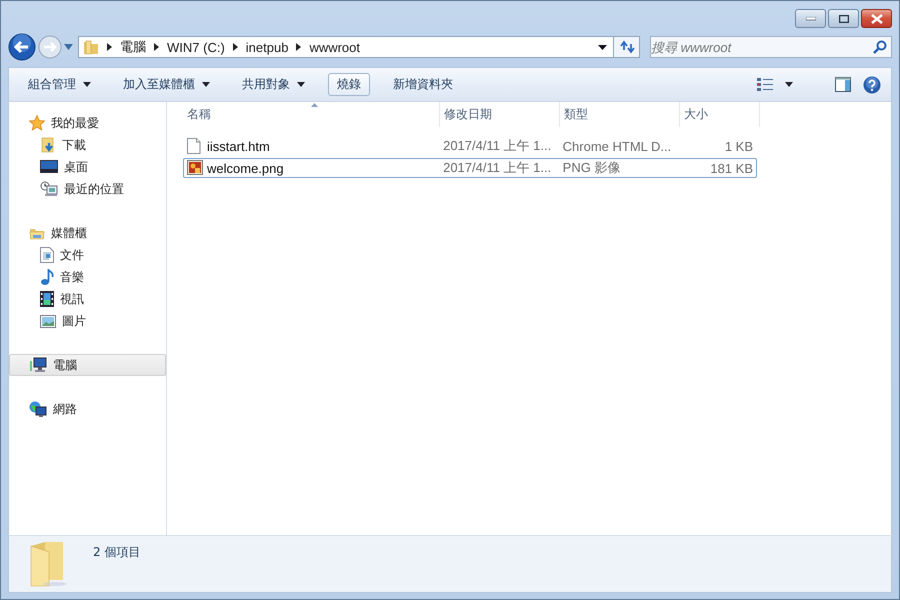  I want to click on help-icon, so click(872, 85).